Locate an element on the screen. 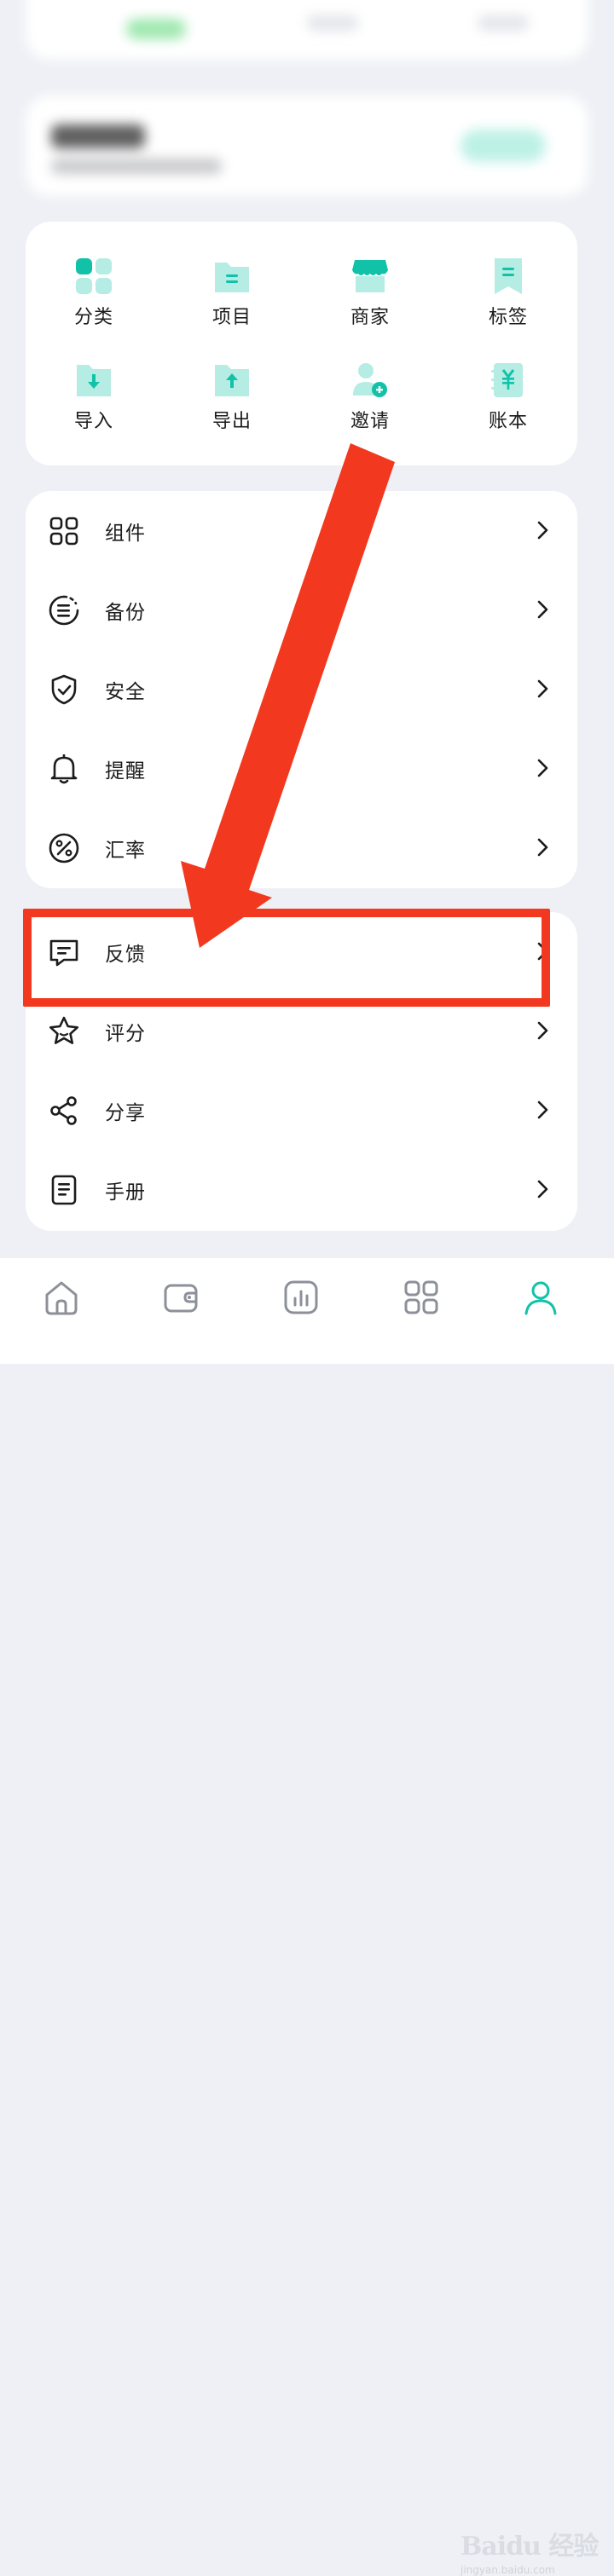  settings-item-backup: 备份 is located at coordinates (301, 610).